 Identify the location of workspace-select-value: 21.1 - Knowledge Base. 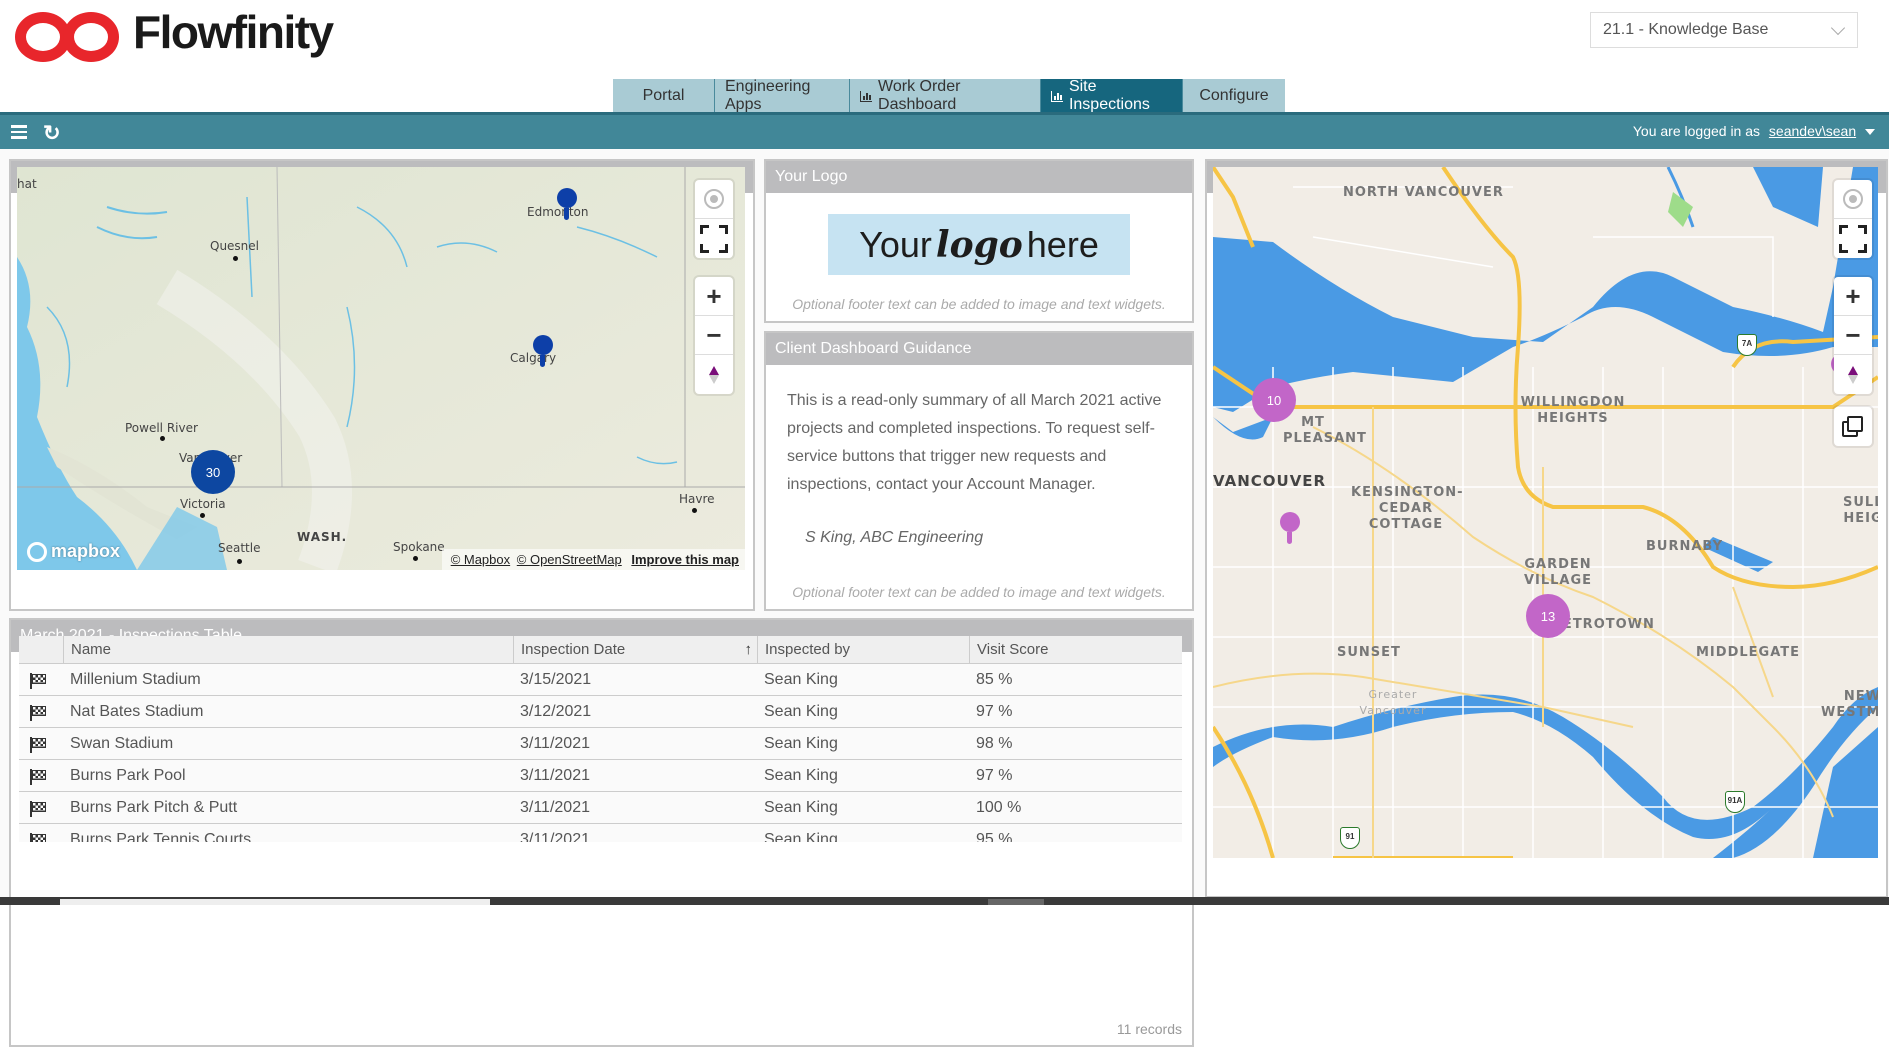
(1686, 29).